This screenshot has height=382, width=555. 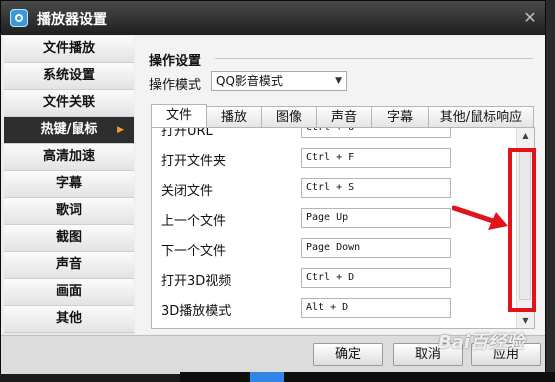 What do you see at coordinates (376, 308) in the screenshot?
I see `hotkey-input: Alt + D` at bounding box center [376, 308].